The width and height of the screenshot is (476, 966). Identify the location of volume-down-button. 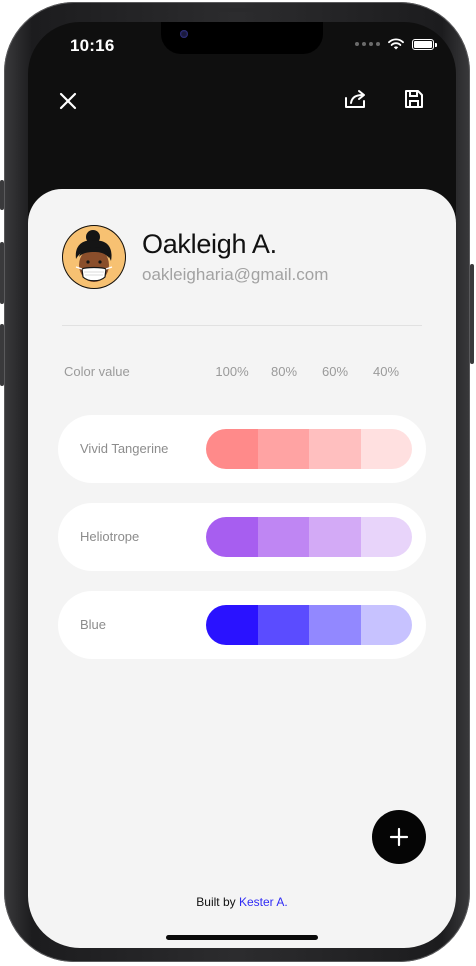
(2, 355).